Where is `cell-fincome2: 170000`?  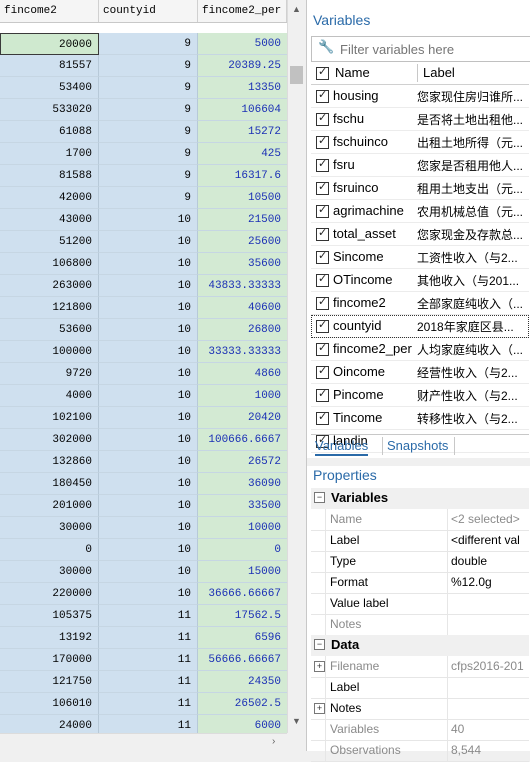 cell-fincome2: 170000 is located at coordinates (49, 660).